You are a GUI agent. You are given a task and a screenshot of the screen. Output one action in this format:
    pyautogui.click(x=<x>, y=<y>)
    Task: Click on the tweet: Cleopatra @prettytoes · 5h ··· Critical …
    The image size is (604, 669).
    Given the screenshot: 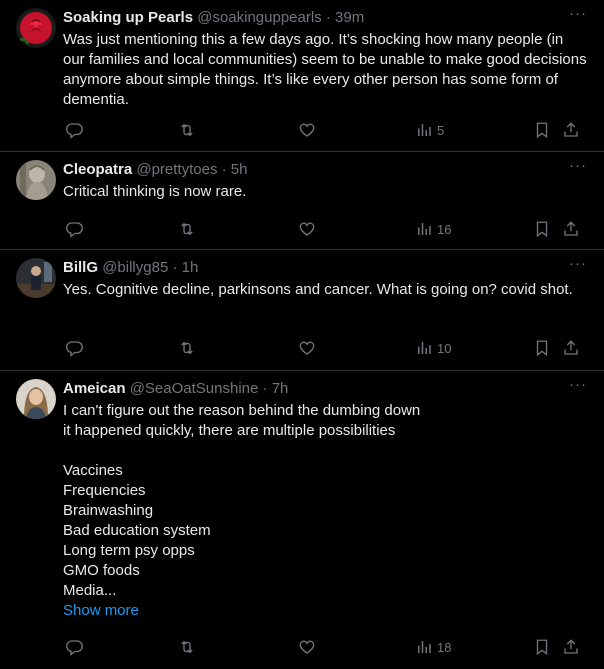 What is the action you would take?
    pyautogui.click(x=302, y=201)
    